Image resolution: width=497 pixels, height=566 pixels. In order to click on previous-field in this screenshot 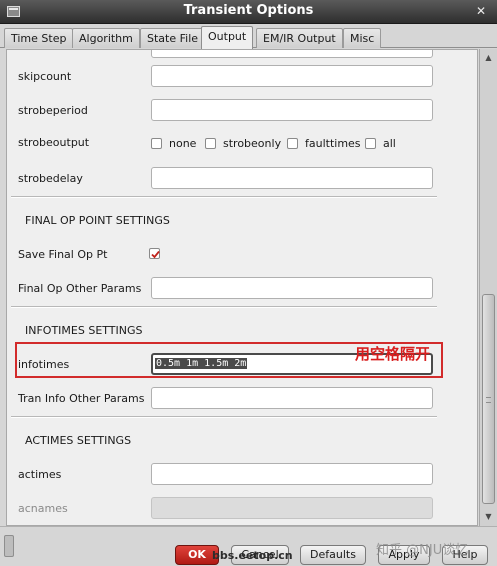, I will do `click(292, 54)`.